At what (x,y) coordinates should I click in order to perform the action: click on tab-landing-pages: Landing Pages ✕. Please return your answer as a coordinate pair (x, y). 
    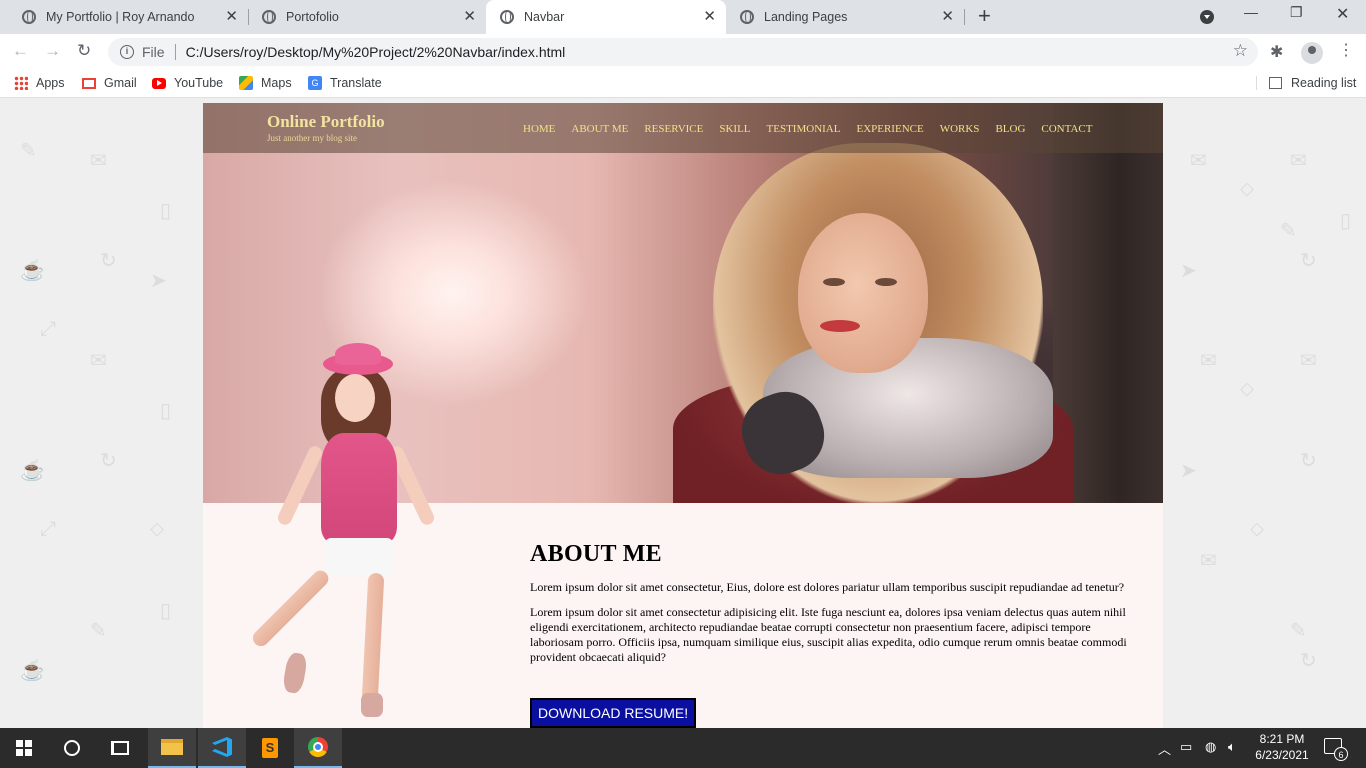
    Looking at the image, I should click on (845, 17).